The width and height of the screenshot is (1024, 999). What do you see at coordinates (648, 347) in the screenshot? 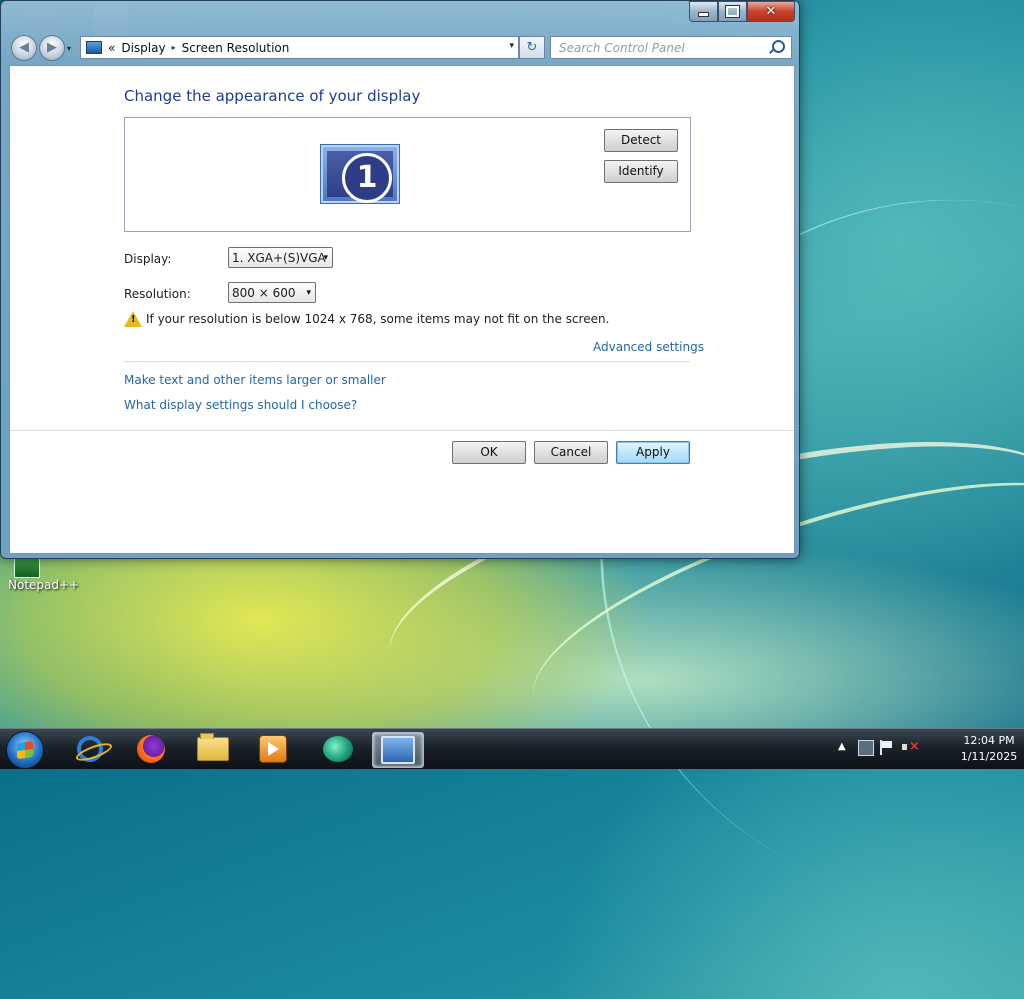
I see `advanced-settings-link: Advanced settings` at bounding box center [648, 347].